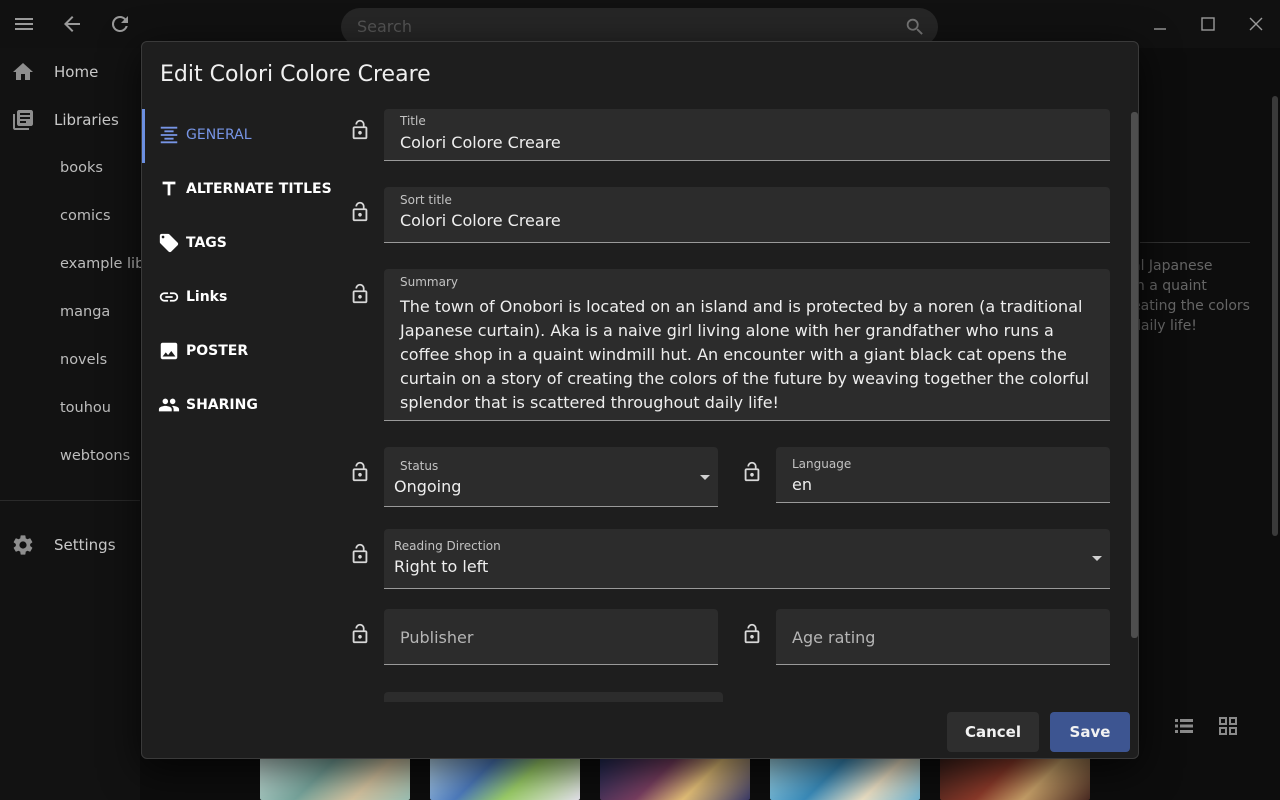 Image resolution: width=1280 pixels, height=800 pixels. What do you see at coordinates (1090, 732) in the screenshot?
I see `save-button: Save` at bounding box center [1090, 732].